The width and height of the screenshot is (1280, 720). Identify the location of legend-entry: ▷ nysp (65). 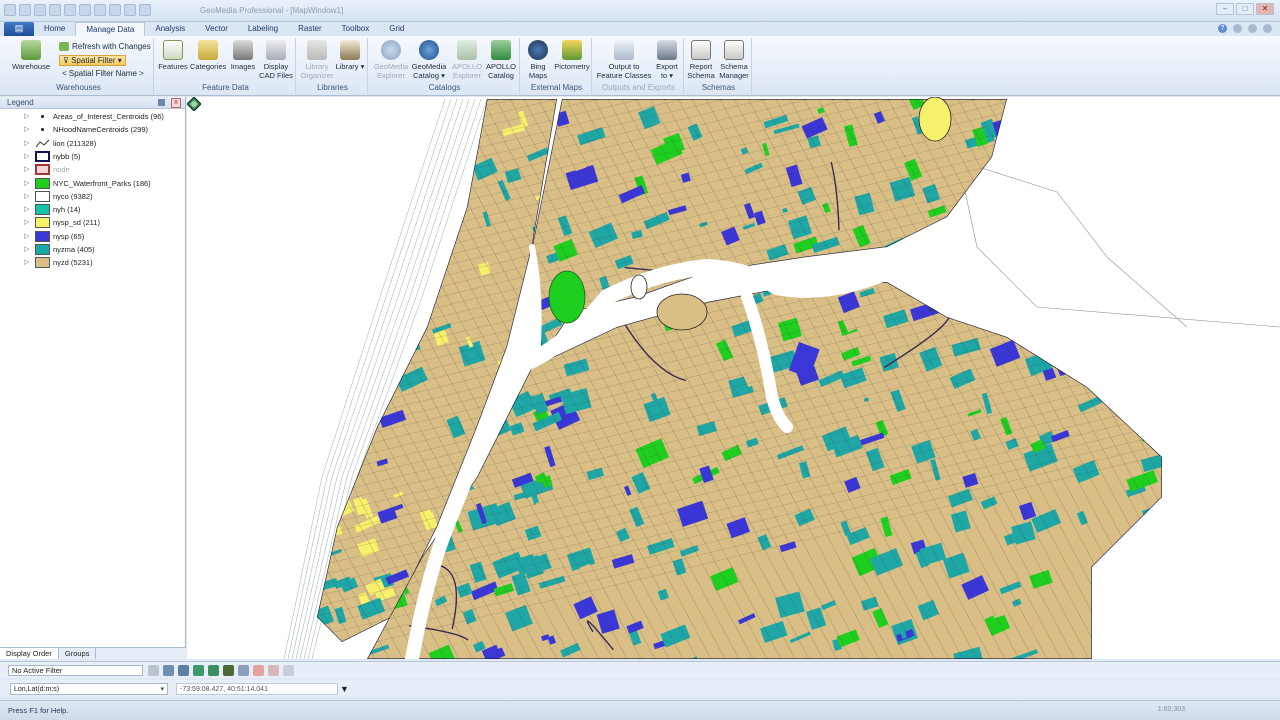
(93, 236).